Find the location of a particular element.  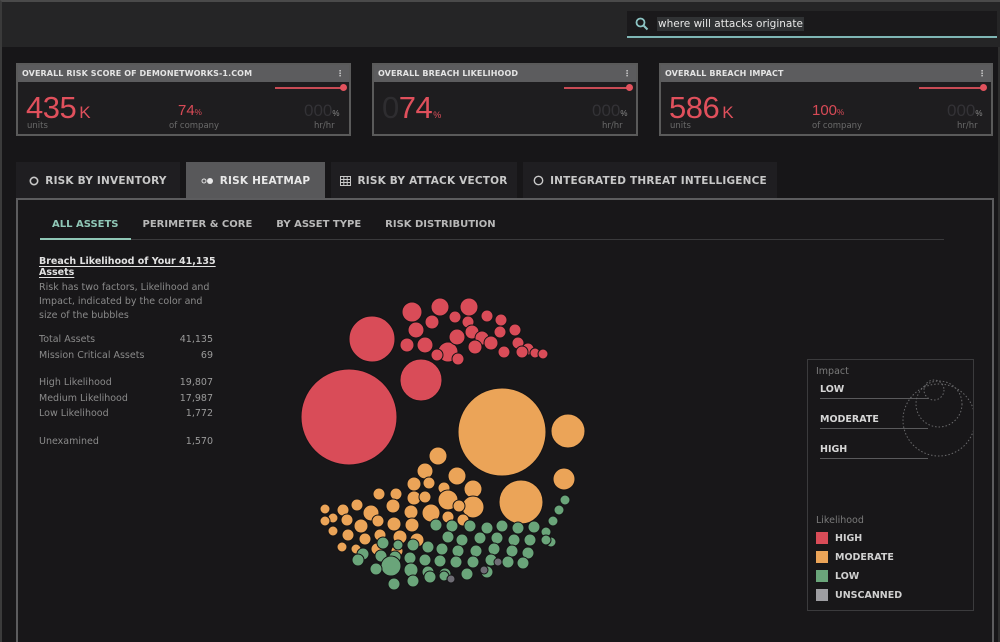

tab-risk-by-attack-vector: RISK BY ATTACK VECTOR is located at coordinates (424, 180).